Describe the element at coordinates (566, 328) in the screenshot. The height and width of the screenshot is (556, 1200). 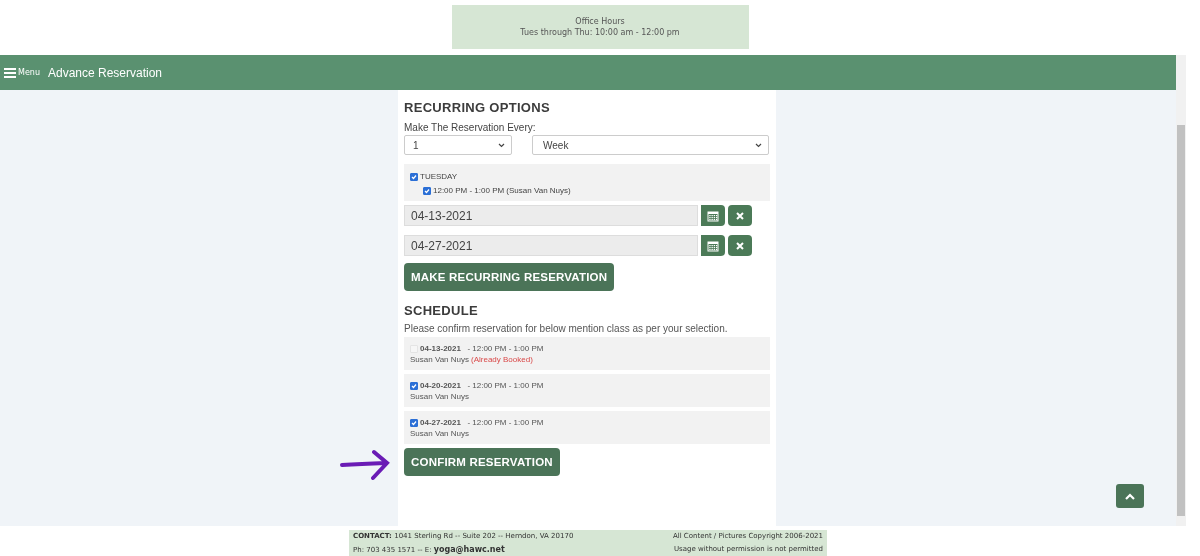
I see `instruction-text: Please confirm reservation for below mention class as per your selection.` at that location.